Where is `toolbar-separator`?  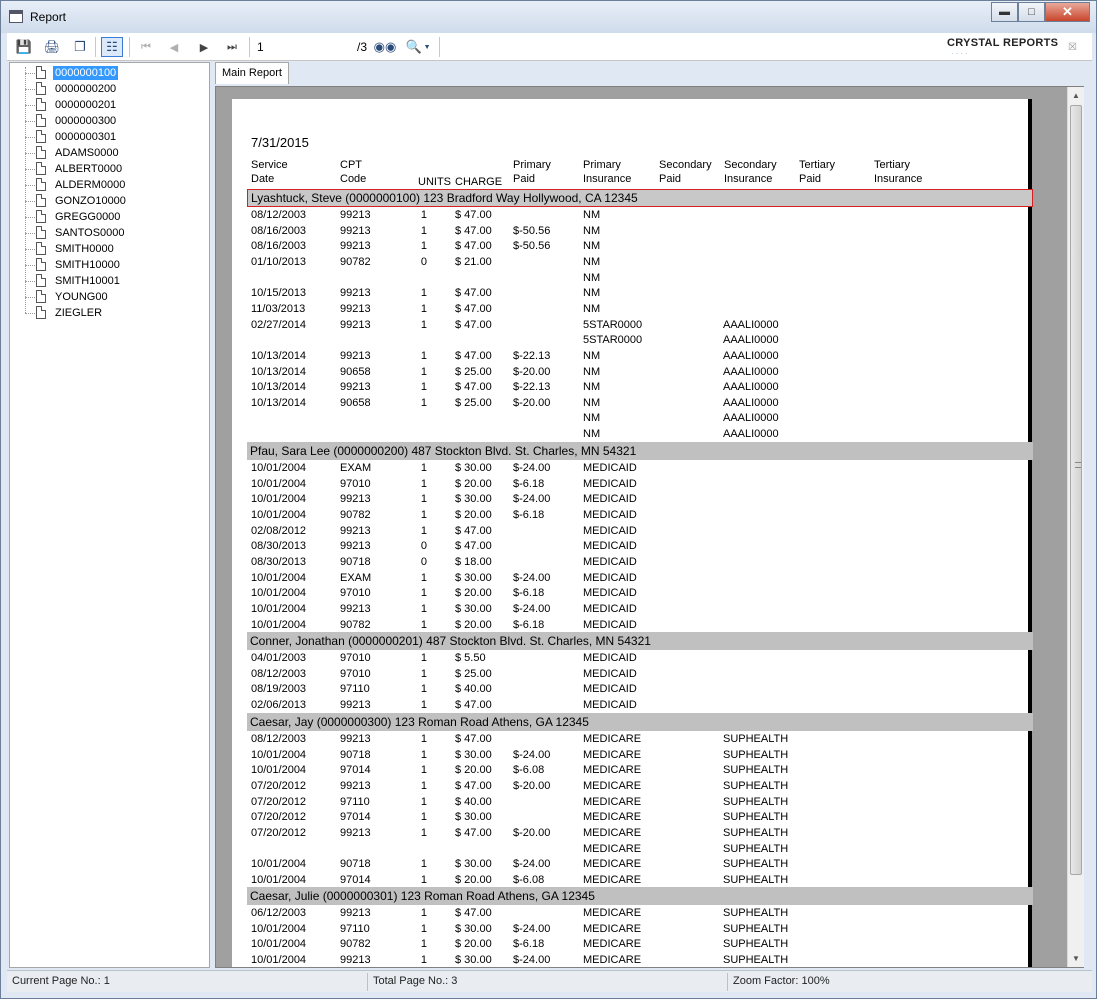
toolbar-separator is located at coordinates (95, 47).